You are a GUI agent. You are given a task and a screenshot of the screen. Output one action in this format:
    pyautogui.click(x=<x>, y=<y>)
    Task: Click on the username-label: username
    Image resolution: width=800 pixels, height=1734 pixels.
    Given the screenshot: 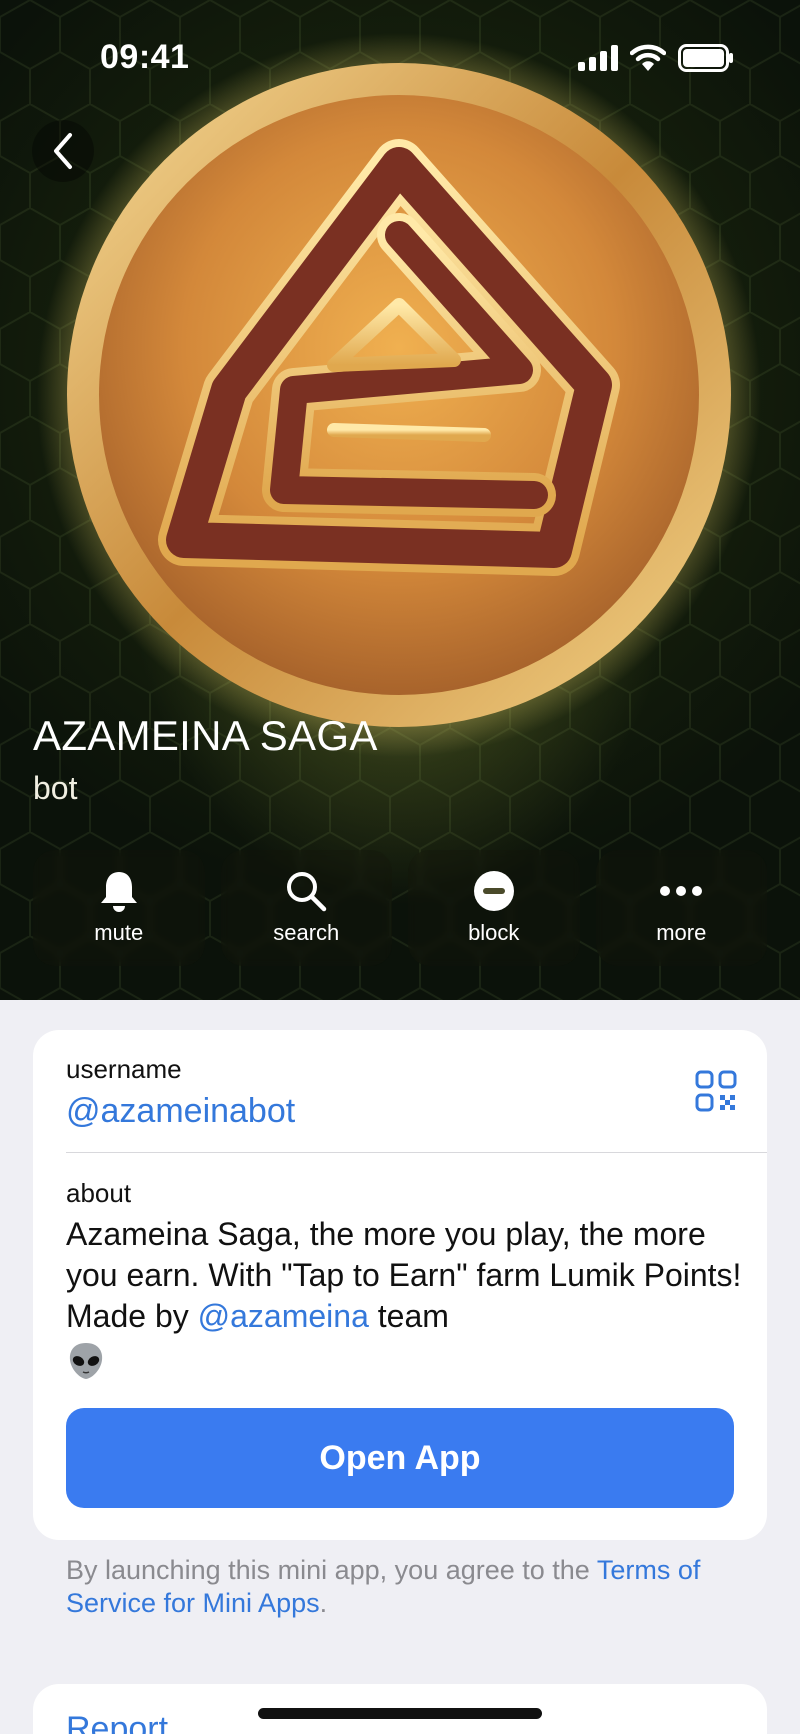 What is the action you would take?
    pyautogui.click(x=124, y=1069)
    